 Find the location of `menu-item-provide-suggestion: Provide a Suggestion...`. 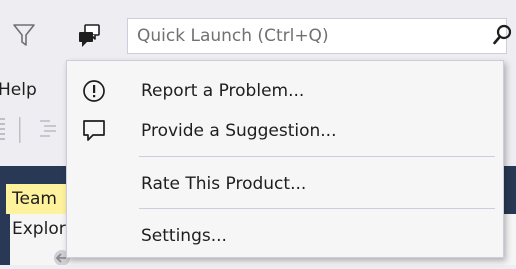

menu-item-provide-suggestion: Provide a Suggestion... is located at coordinates (285, 131).